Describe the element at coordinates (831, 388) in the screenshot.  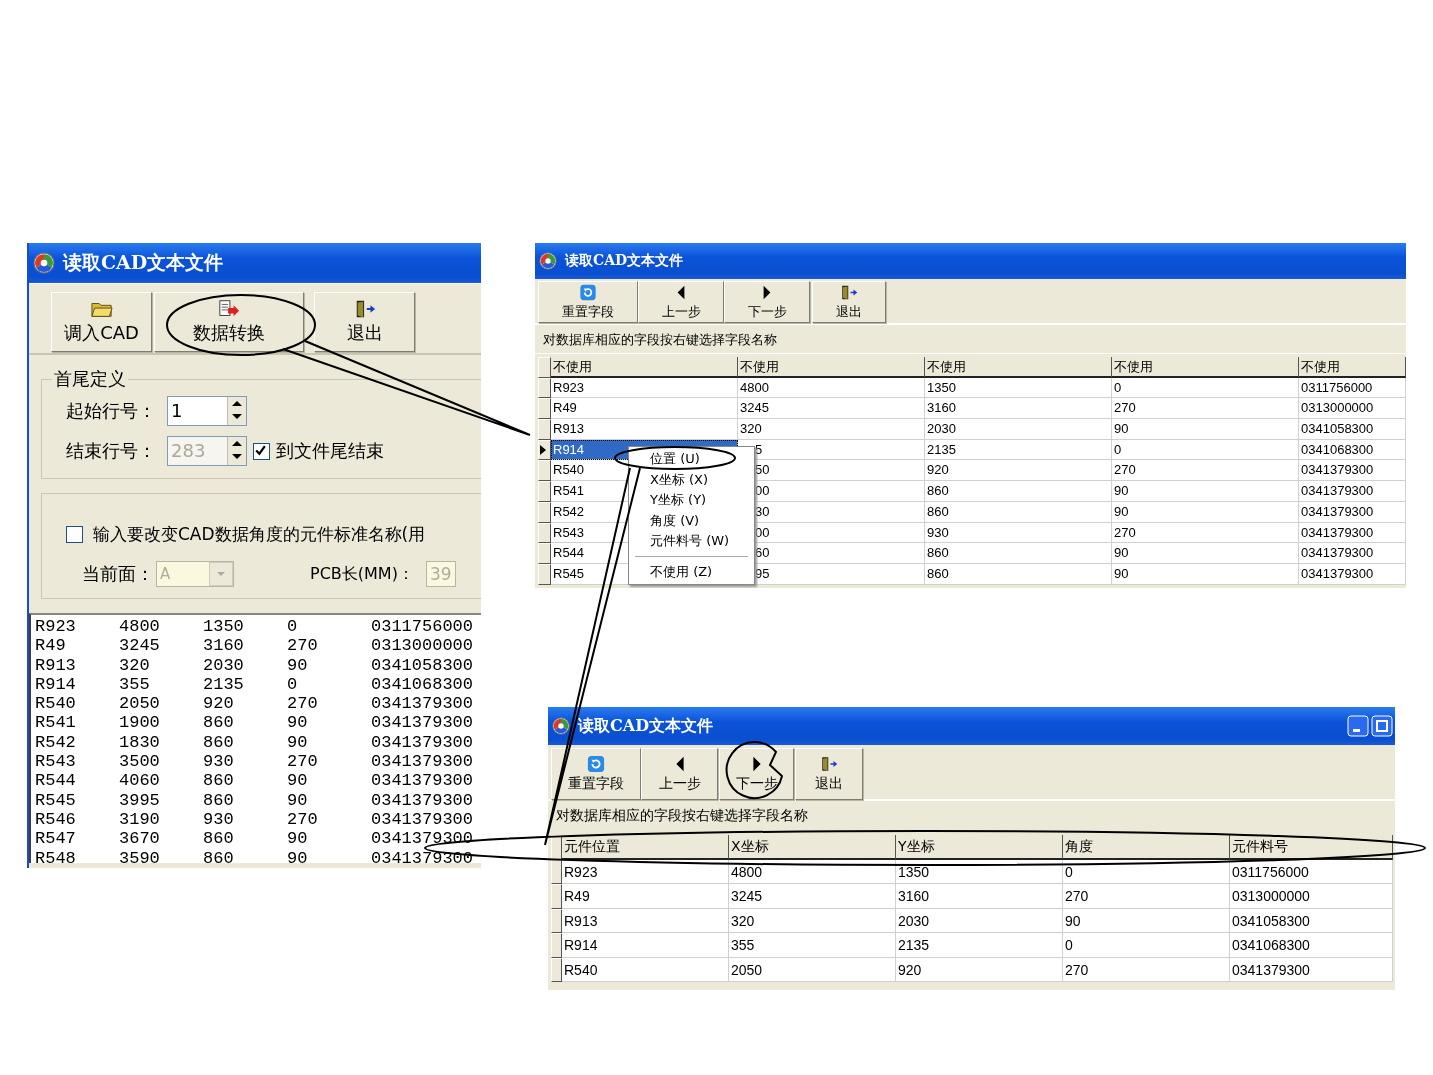
I see `table-cell: 4800` at that location.